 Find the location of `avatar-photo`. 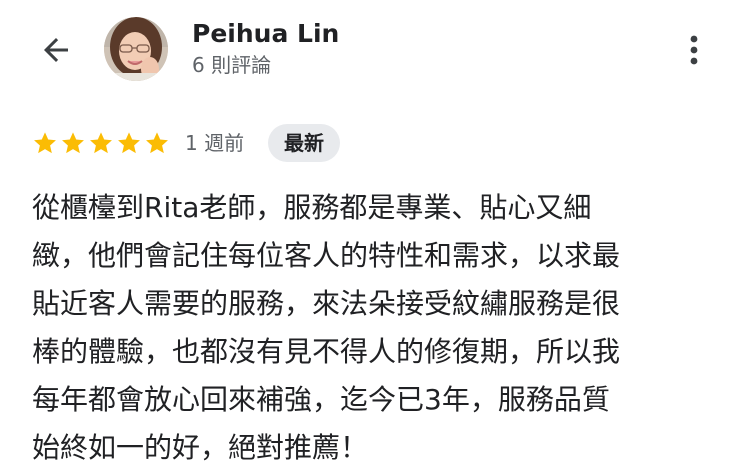

avatar-photo is located at coordinates (136, 49).